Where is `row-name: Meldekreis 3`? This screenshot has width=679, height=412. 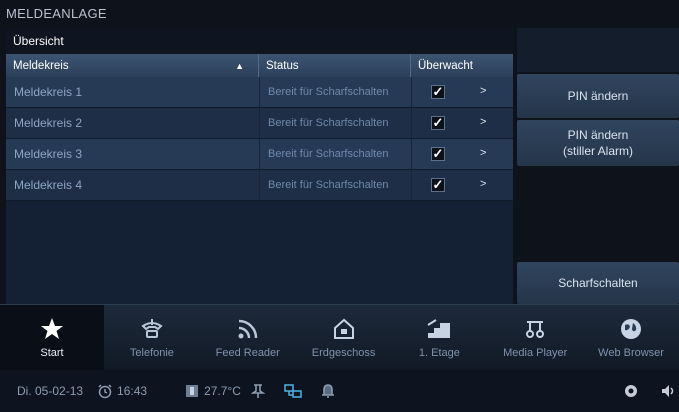
row-name: Meldekreis 3 is located at coordinates (48, 154).